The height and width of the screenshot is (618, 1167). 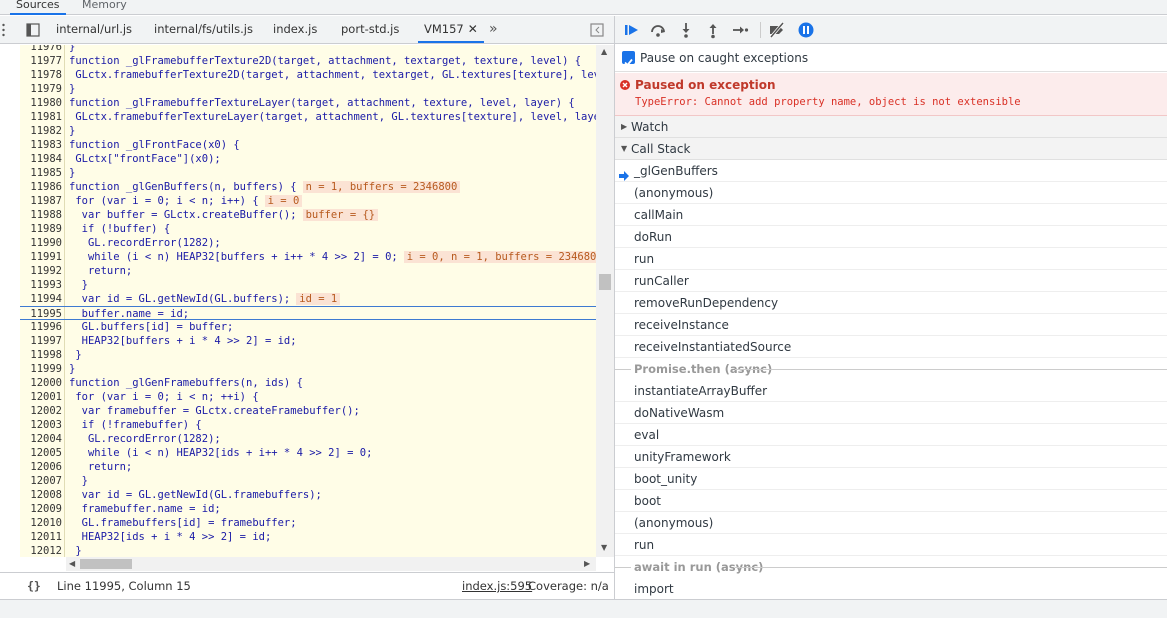 What do you see at coordinates (891, 127) in the screenshot?
I see `watch-section-header: ▶ Watch` at bounding box center [891, 127].